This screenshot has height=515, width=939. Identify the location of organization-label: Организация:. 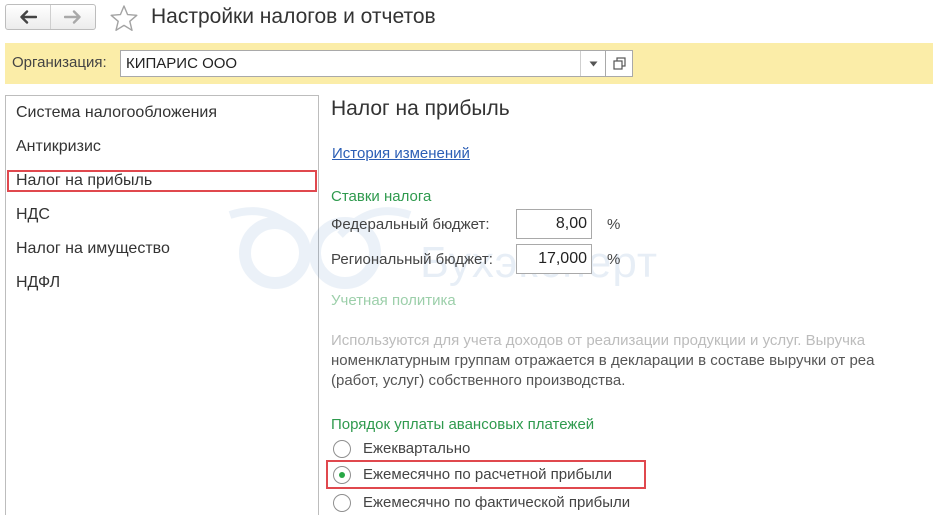
(59, 62).